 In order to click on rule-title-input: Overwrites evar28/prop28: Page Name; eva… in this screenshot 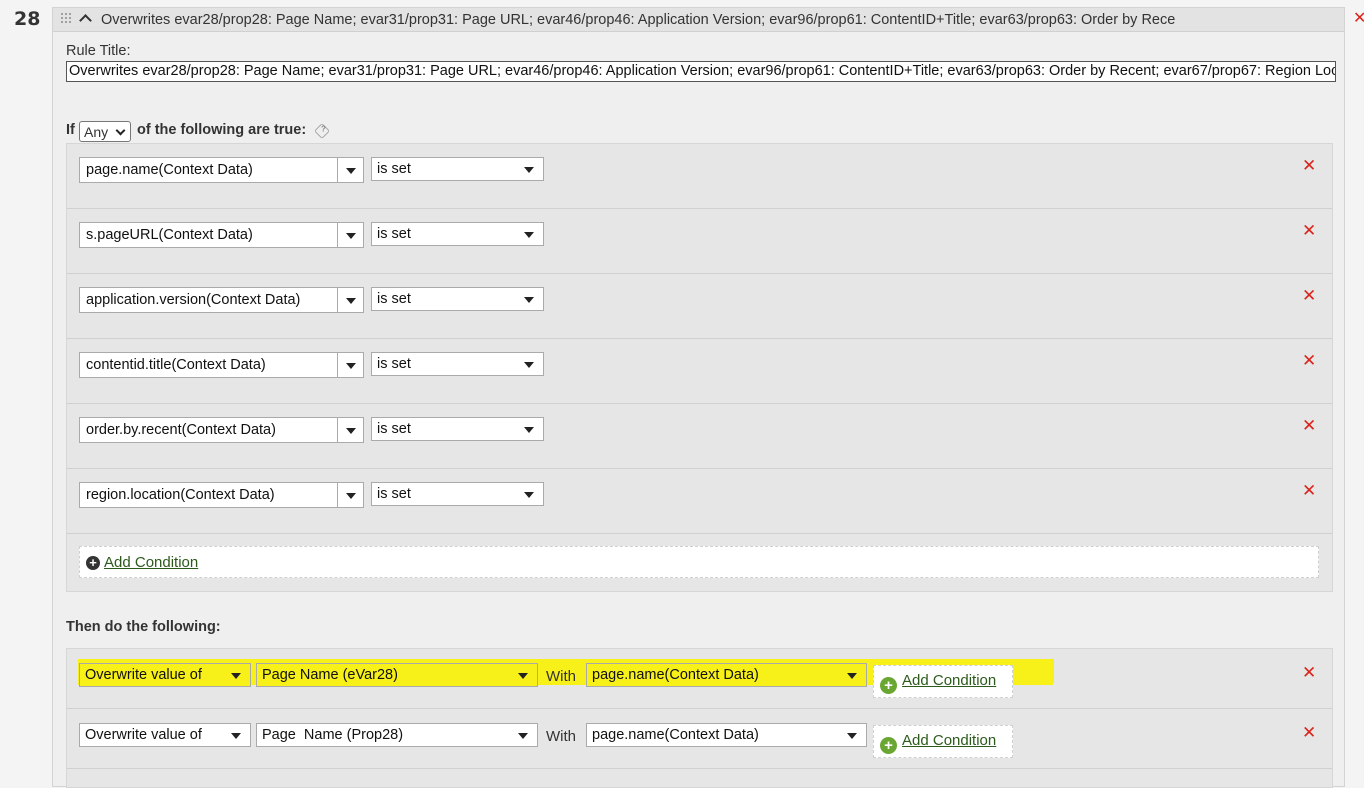, I will do `click(701, 71)`.